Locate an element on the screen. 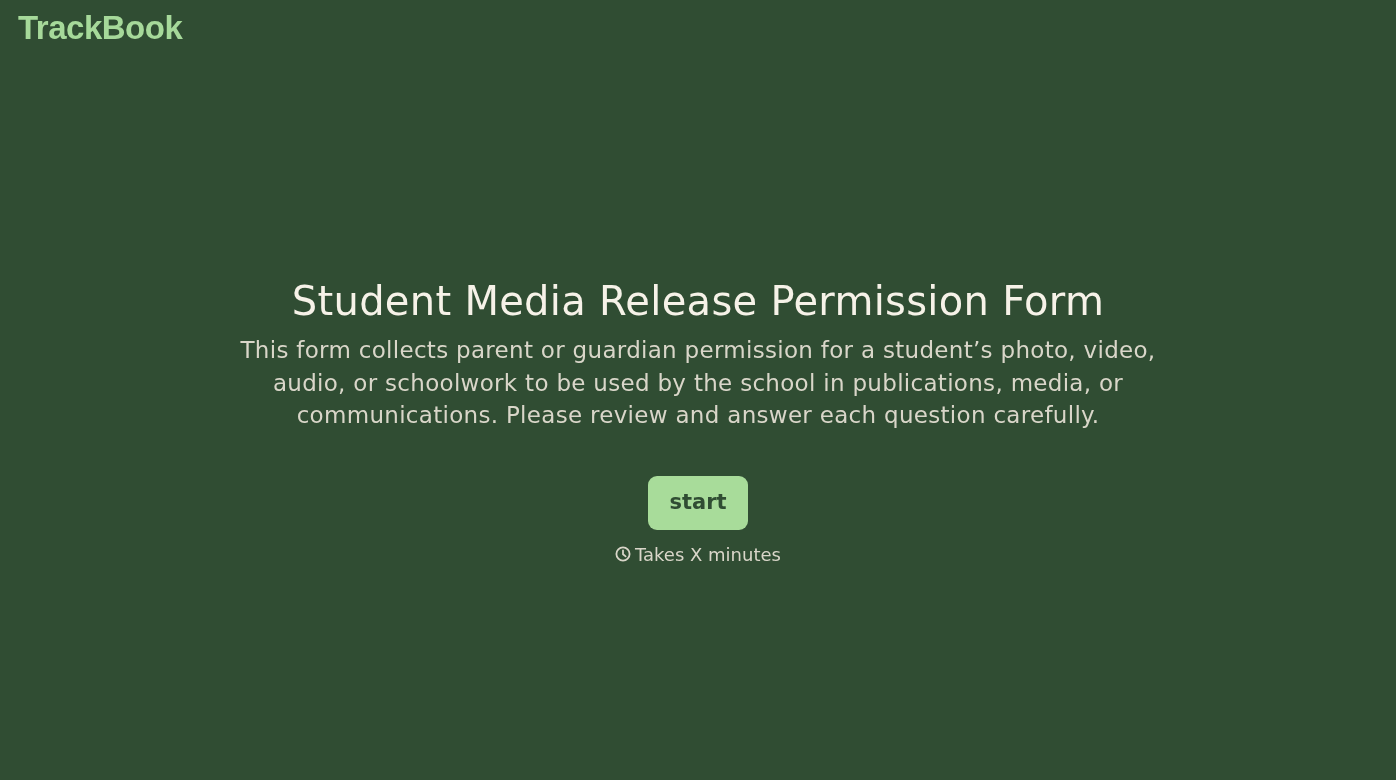  duration-text: Takes X minutes is located at coordinates (708, 554).